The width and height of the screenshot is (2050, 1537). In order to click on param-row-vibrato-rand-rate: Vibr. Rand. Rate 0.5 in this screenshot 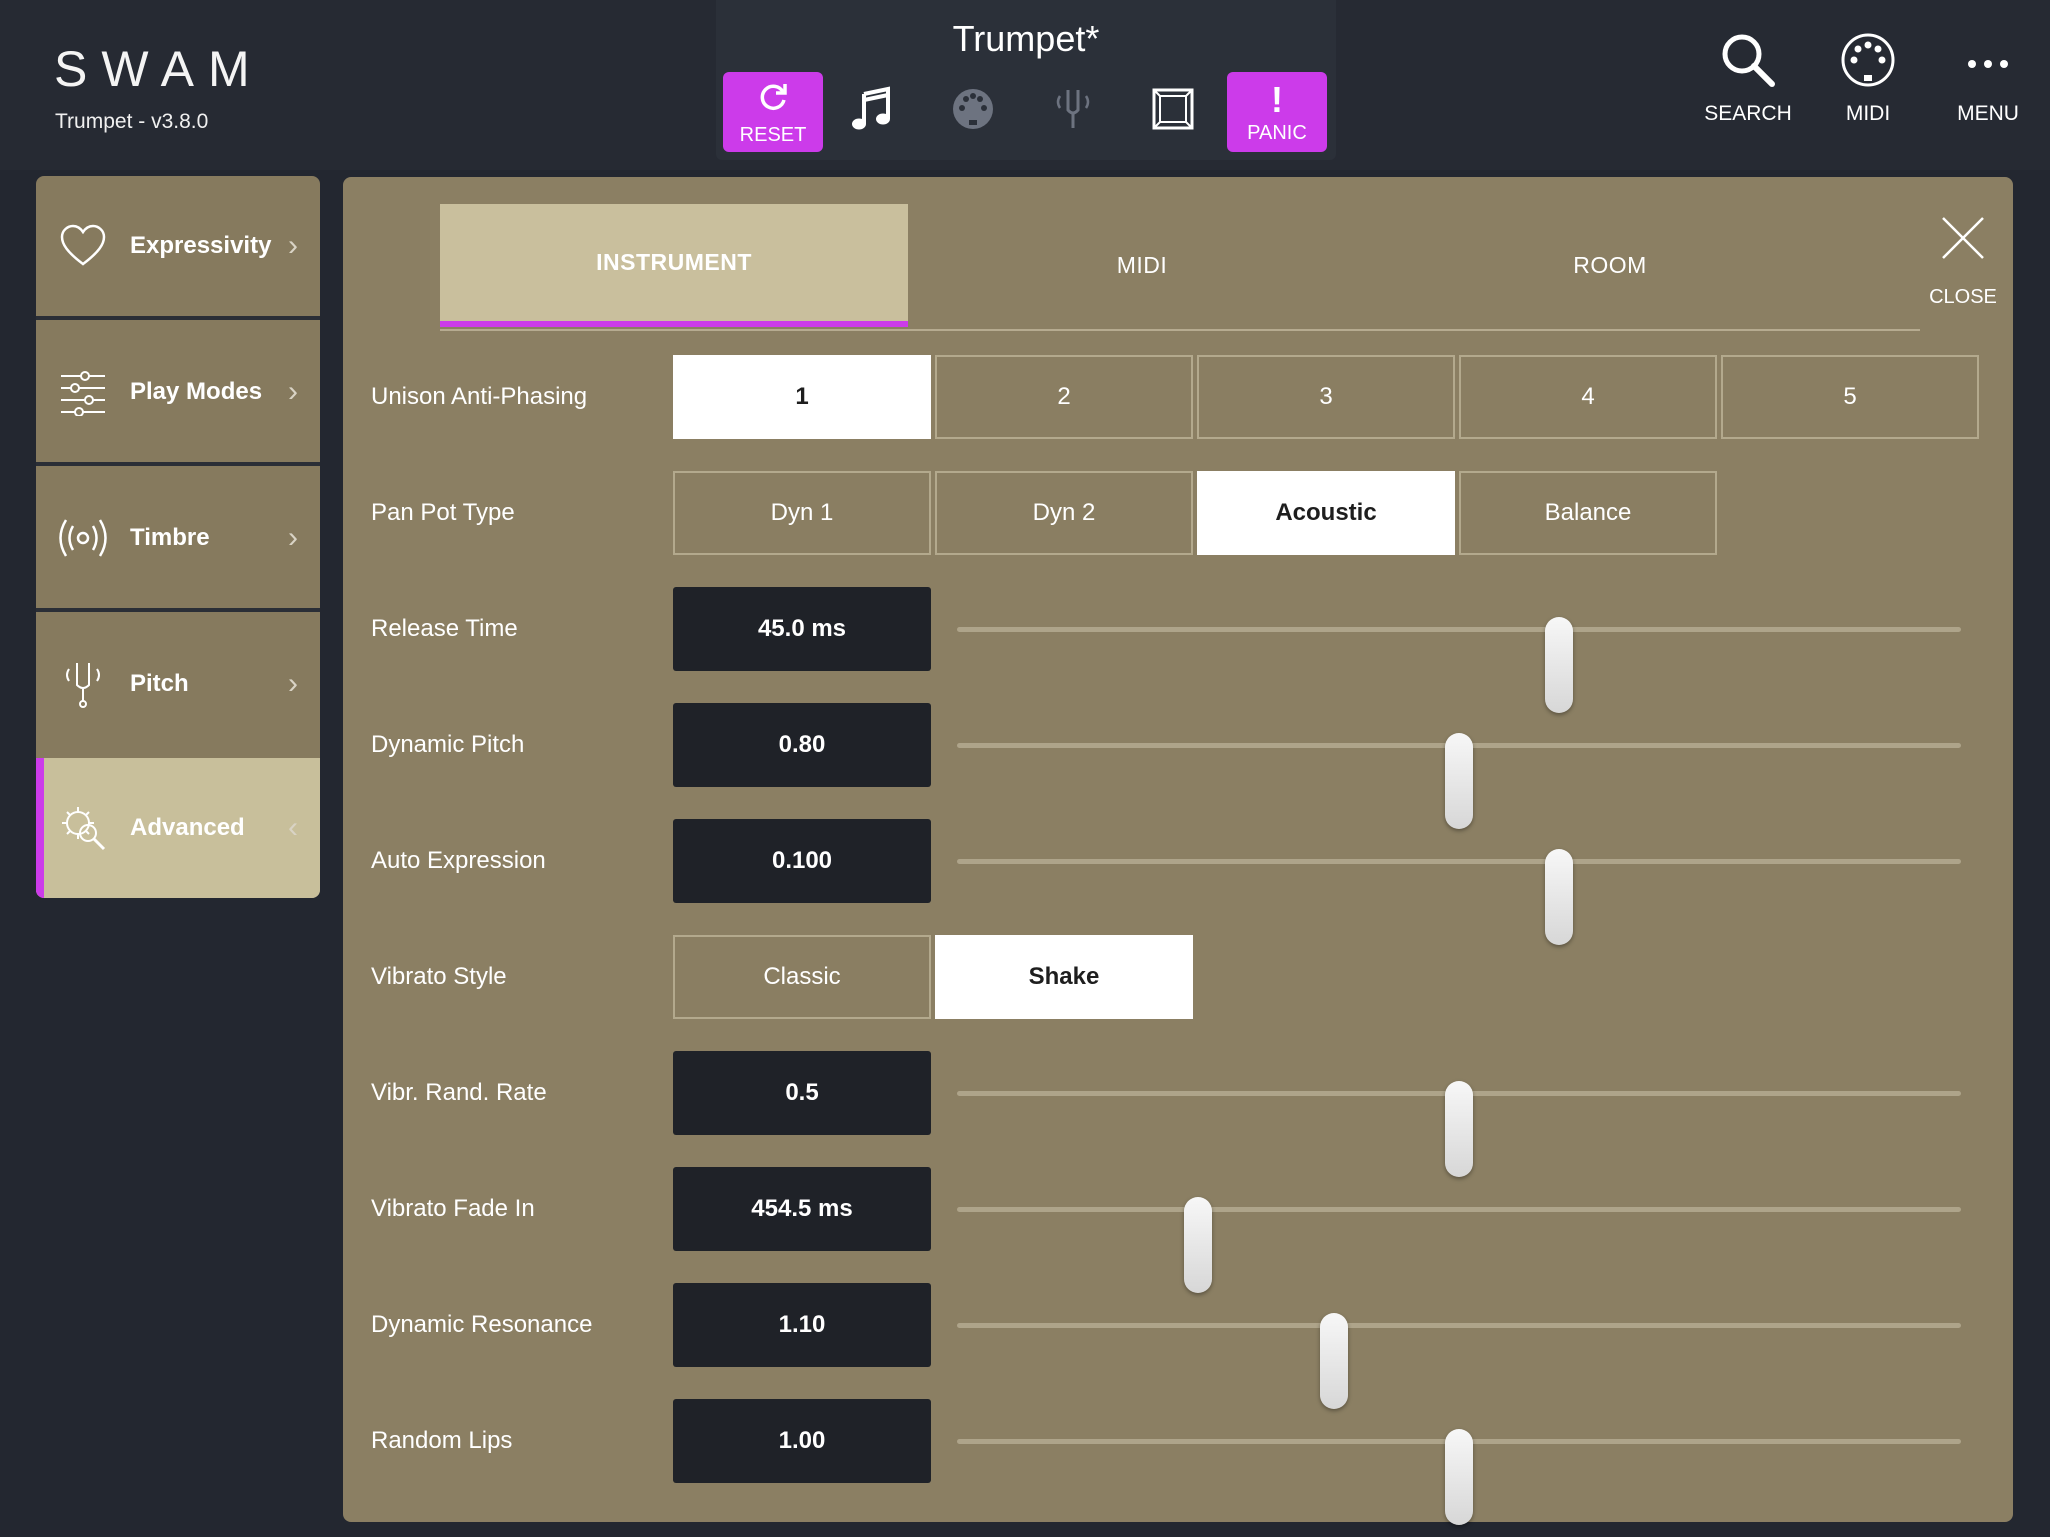, I will do `click(1178, 1114)`.